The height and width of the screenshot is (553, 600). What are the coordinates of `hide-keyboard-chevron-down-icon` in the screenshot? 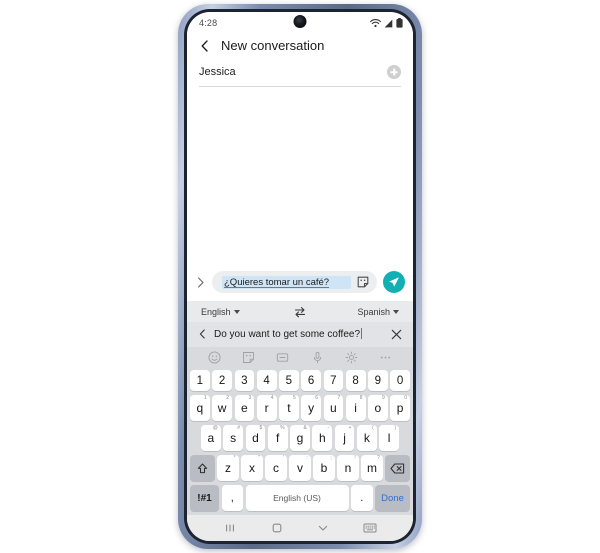 It's located at (323, 528).